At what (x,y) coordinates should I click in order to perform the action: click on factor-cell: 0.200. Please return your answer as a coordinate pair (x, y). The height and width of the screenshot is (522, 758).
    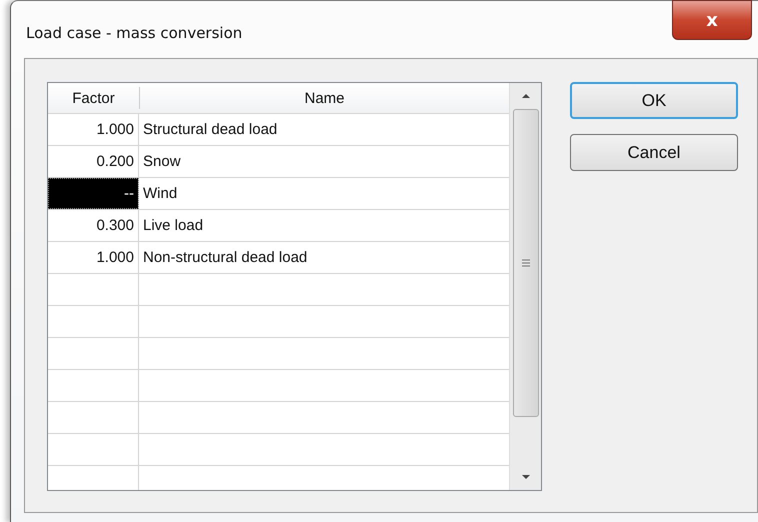
    Looking at the image, I should click on (93, 161).